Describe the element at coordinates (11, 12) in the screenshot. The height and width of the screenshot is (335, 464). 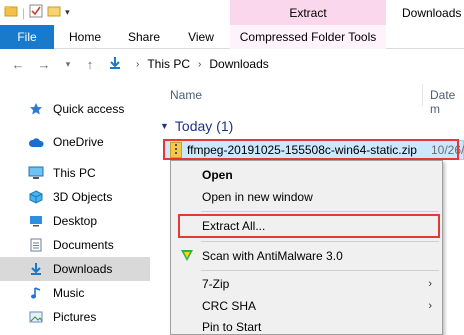
I see `folder-app-icon` at that location.